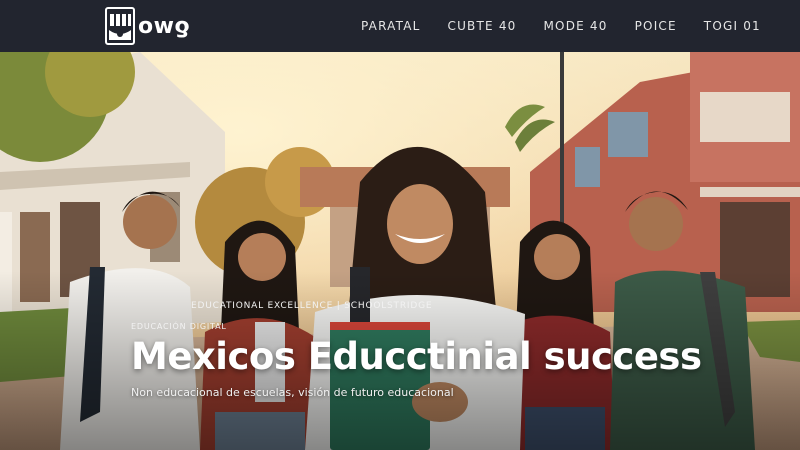 The image size is (800, 450). Describe the element at coordinates (391, 26) in the screenshot. I see `nav-link-paratal: PARATAL` at that location.